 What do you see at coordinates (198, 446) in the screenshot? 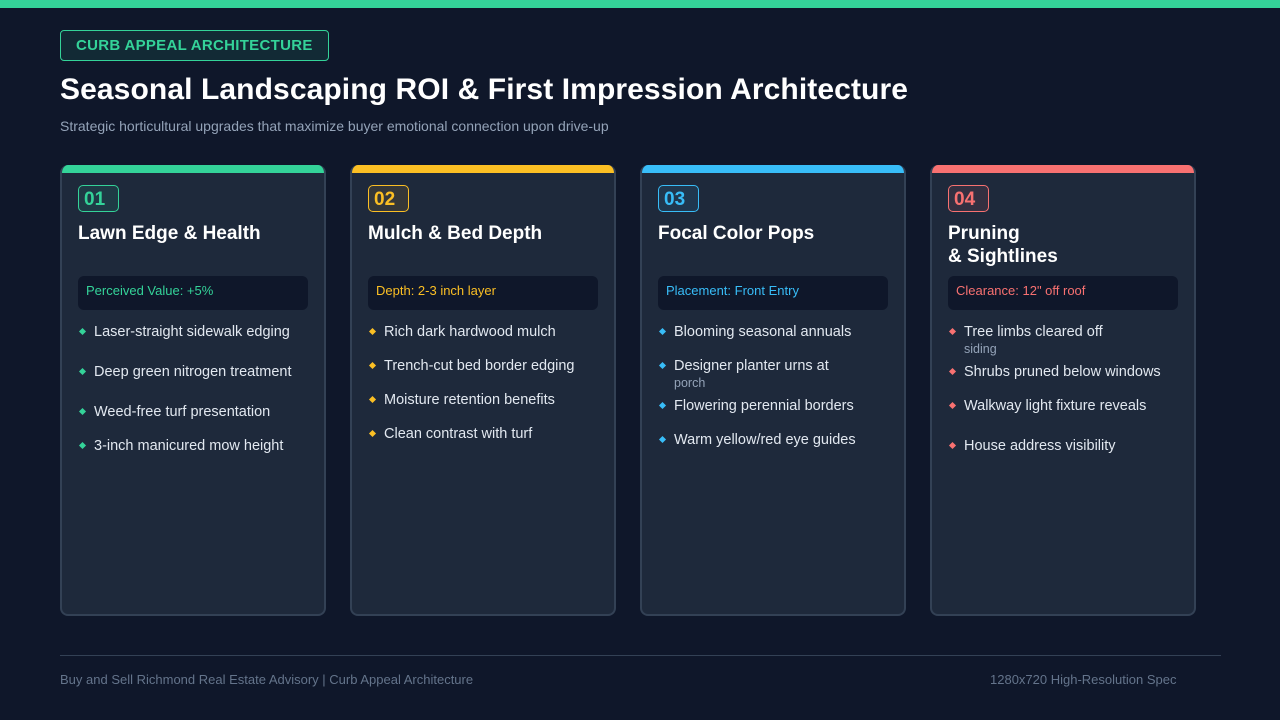
I see `list-item: 3-inch manicured mow height` at bounding box center [198, 446].